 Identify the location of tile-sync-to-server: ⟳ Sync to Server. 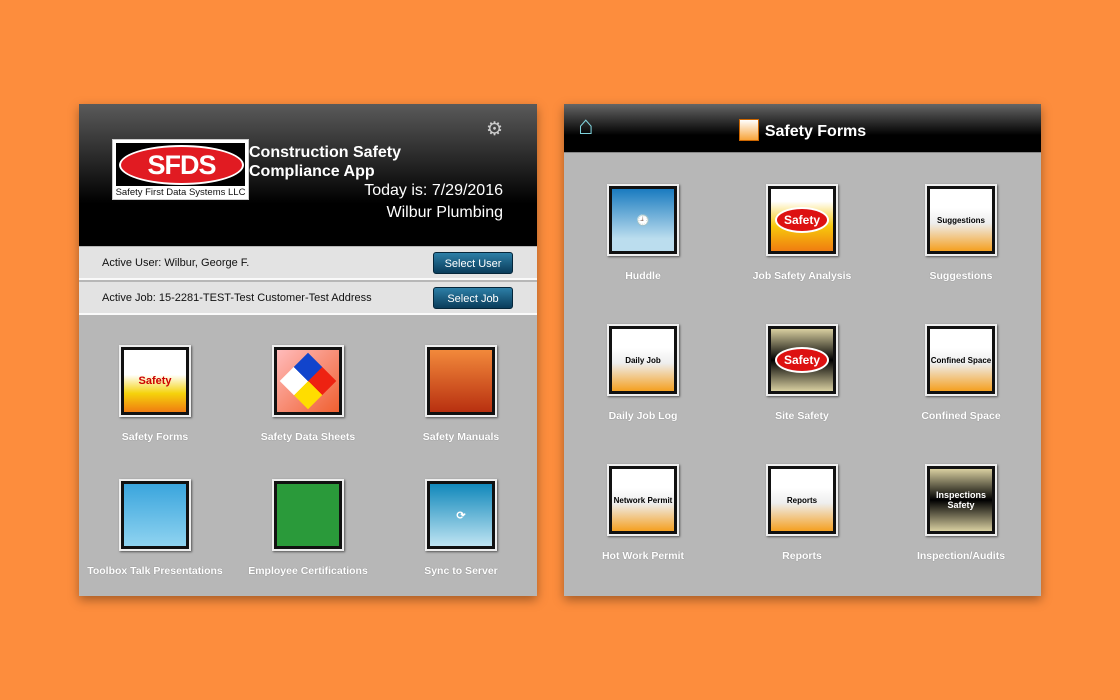
(461, 528).